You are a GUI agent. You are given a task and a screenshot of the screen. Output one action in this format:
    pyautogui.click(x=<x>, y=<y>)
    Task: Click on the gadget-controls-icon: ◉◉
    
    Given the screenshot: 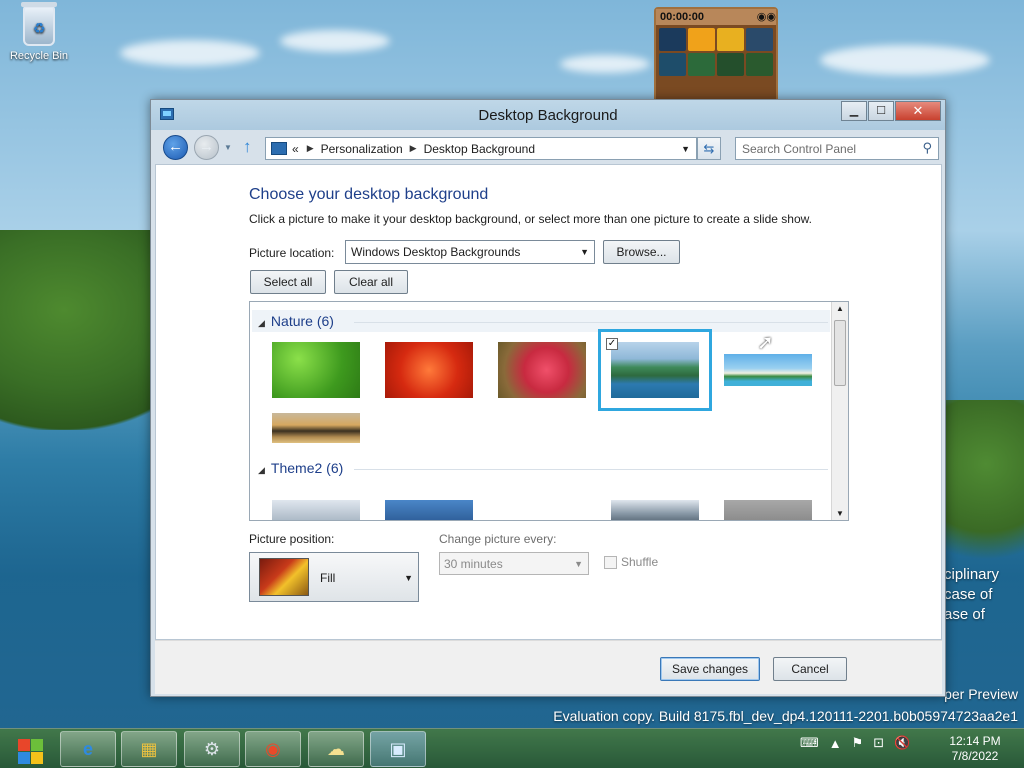 What is the action you would take?
    pyautogui.click(x=766, y=17)
    